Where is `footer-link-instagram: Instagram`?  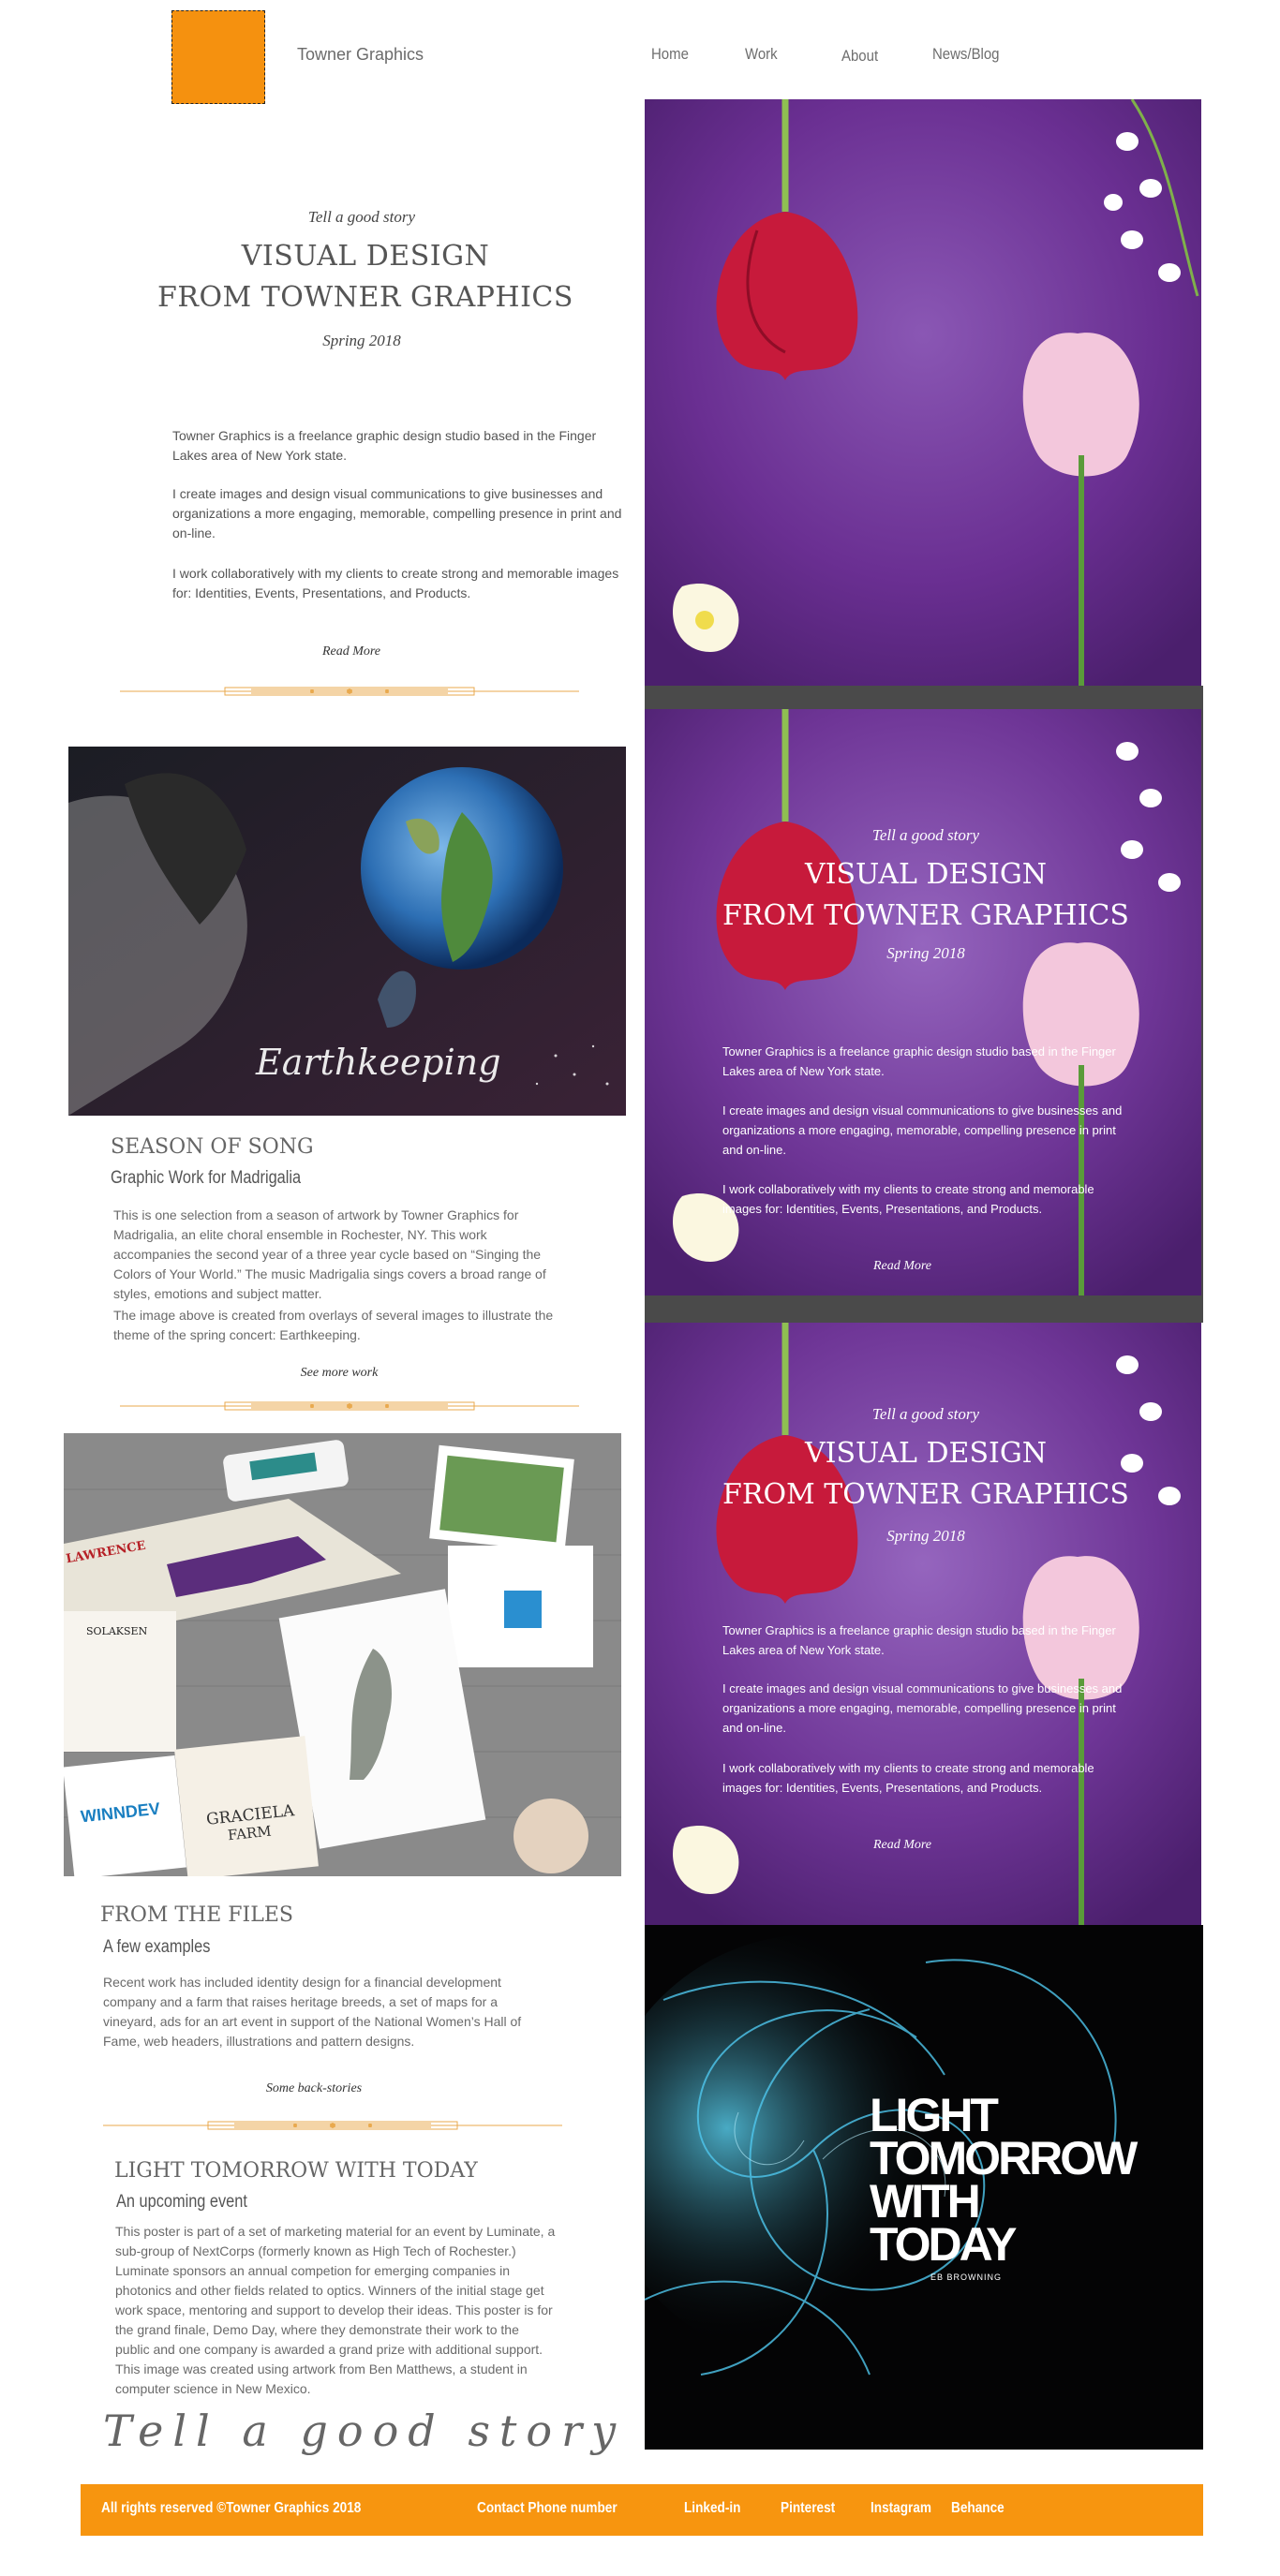 footer-link-instagram: Instagram is located at coordinates (901, 2508).